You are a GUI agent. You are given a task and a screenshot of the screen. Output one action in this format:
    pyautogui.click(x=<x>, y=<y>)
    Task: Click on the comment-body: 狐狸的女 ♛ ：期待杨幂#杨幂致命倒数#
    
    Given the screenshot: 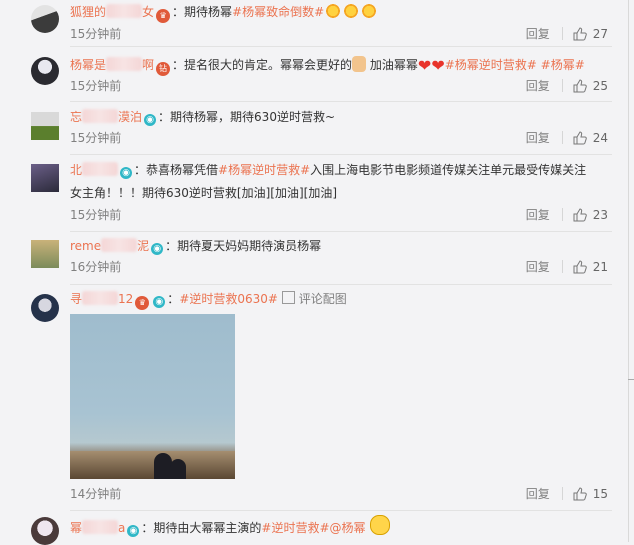 What is the action you would take?
    pyautogui.click(x=339, y=12)
    